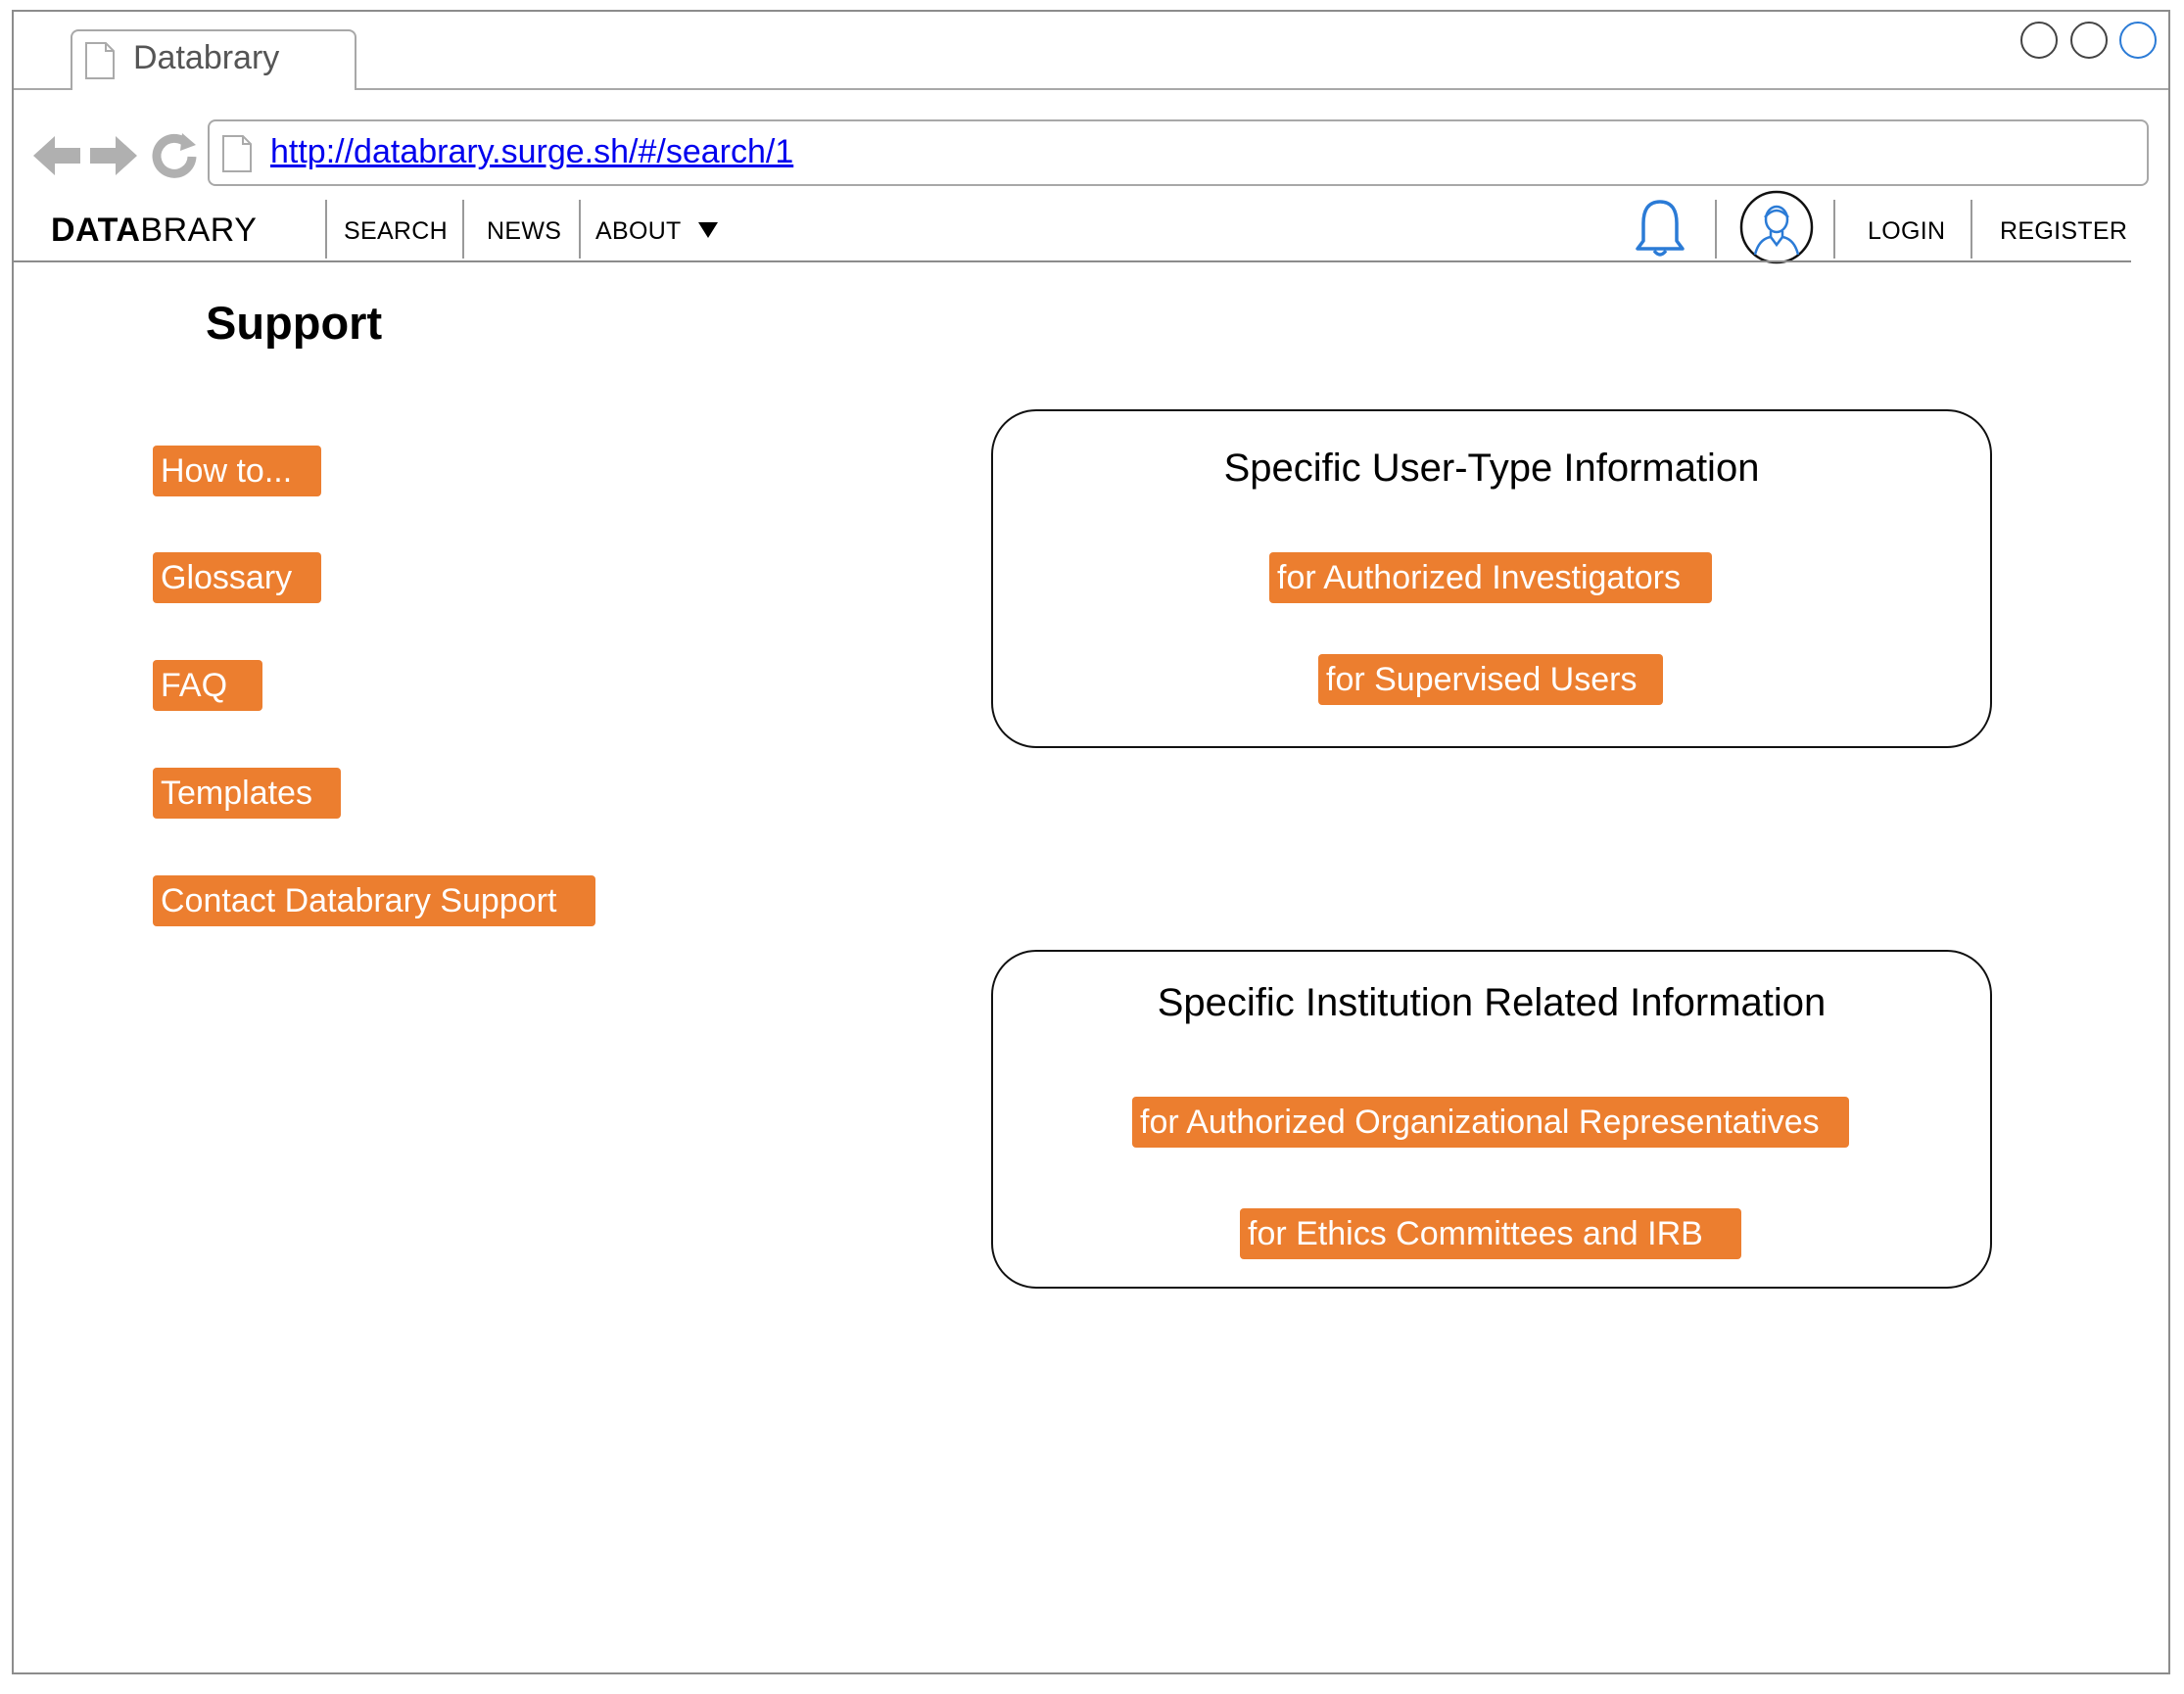 This screenshot has height=1694, width=2184. What do you see at coordinates (113, 155) in the screenshot?
I see `forward-arrow-icon` at bounding box center [113, 155].